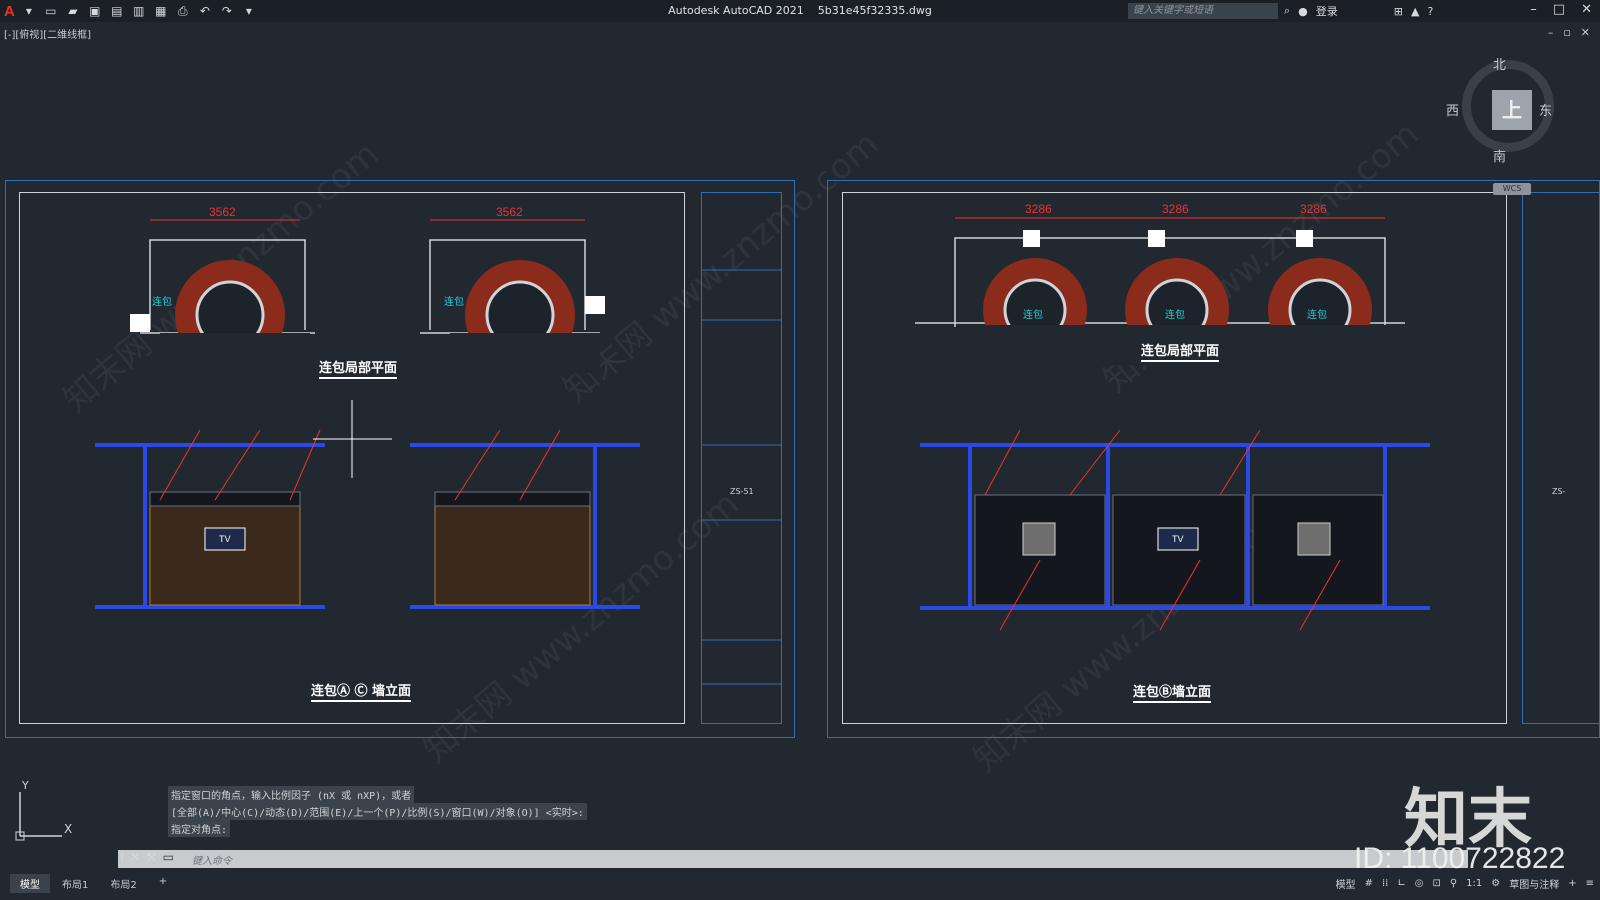 The height and width of the screenshot is (900, 1600). Describe the element at coordinates (1369, 883) in the screenshot. I see `grid-icon: #` at that location.